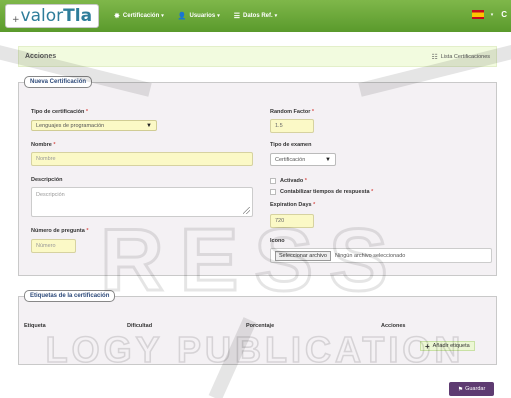 The height and width of the screenshot is (398, 511). I want to click on resize-grip-icon, so click(246, 210).